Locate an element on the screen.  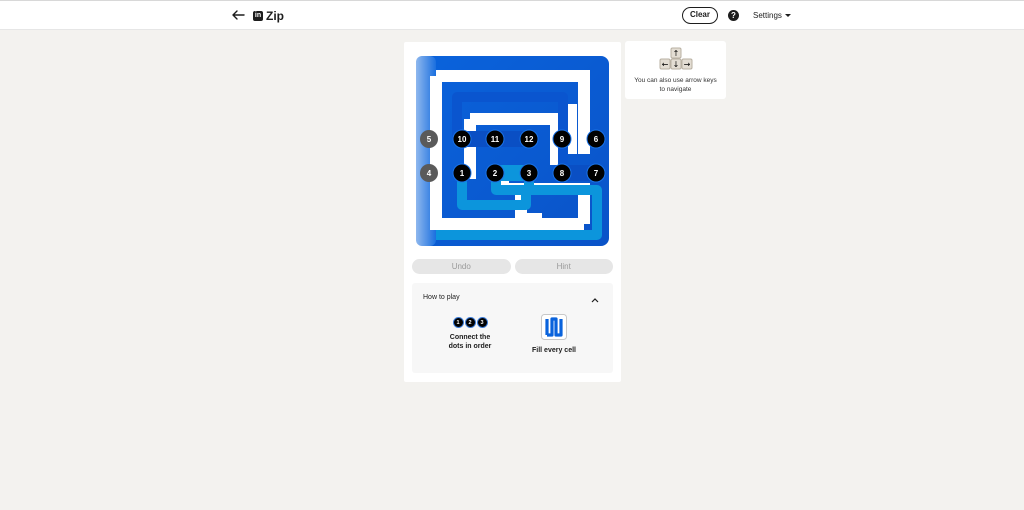
arrow-left-icon is located at coordinates (238, 15).